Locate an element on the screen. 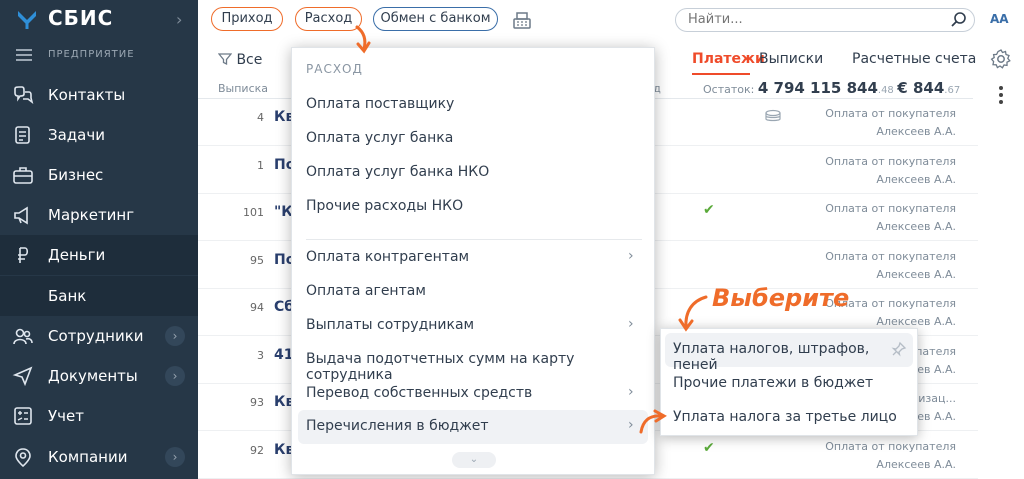 The width and height of the screenshot is (1024, 479). sidebar-item-label: Задачи is located at coordinates (76, 135).